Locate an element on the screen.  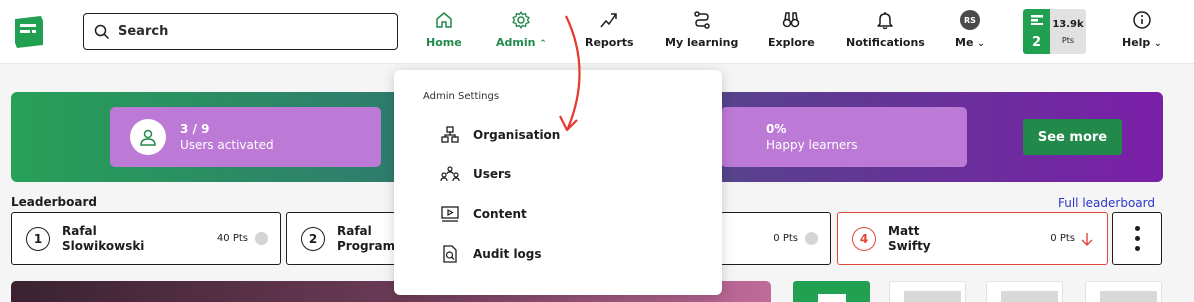
stat-card-users-activated: 3 / 9 Users activated is located at coordinates (245, 137).